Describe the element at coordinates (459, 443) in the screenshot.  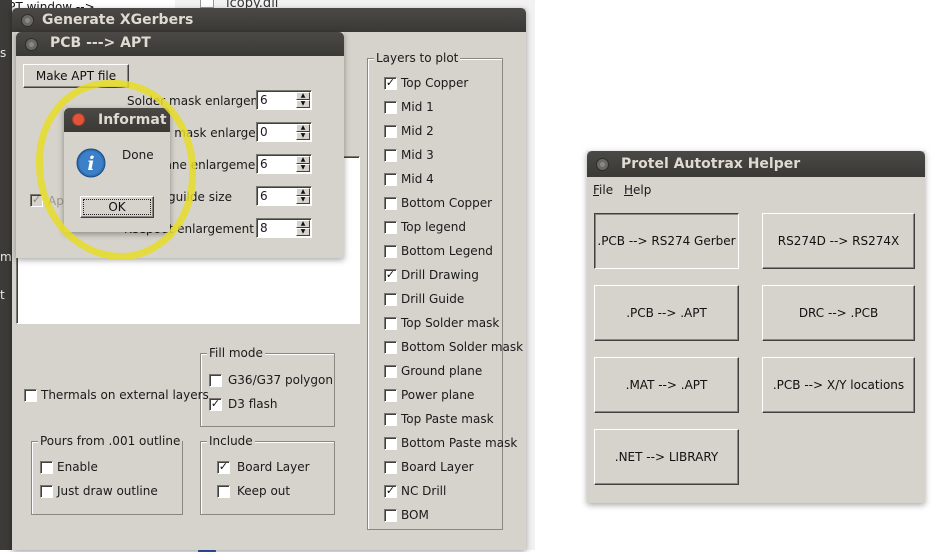
I see `layer-label: Bottom Paste mask` at that location.